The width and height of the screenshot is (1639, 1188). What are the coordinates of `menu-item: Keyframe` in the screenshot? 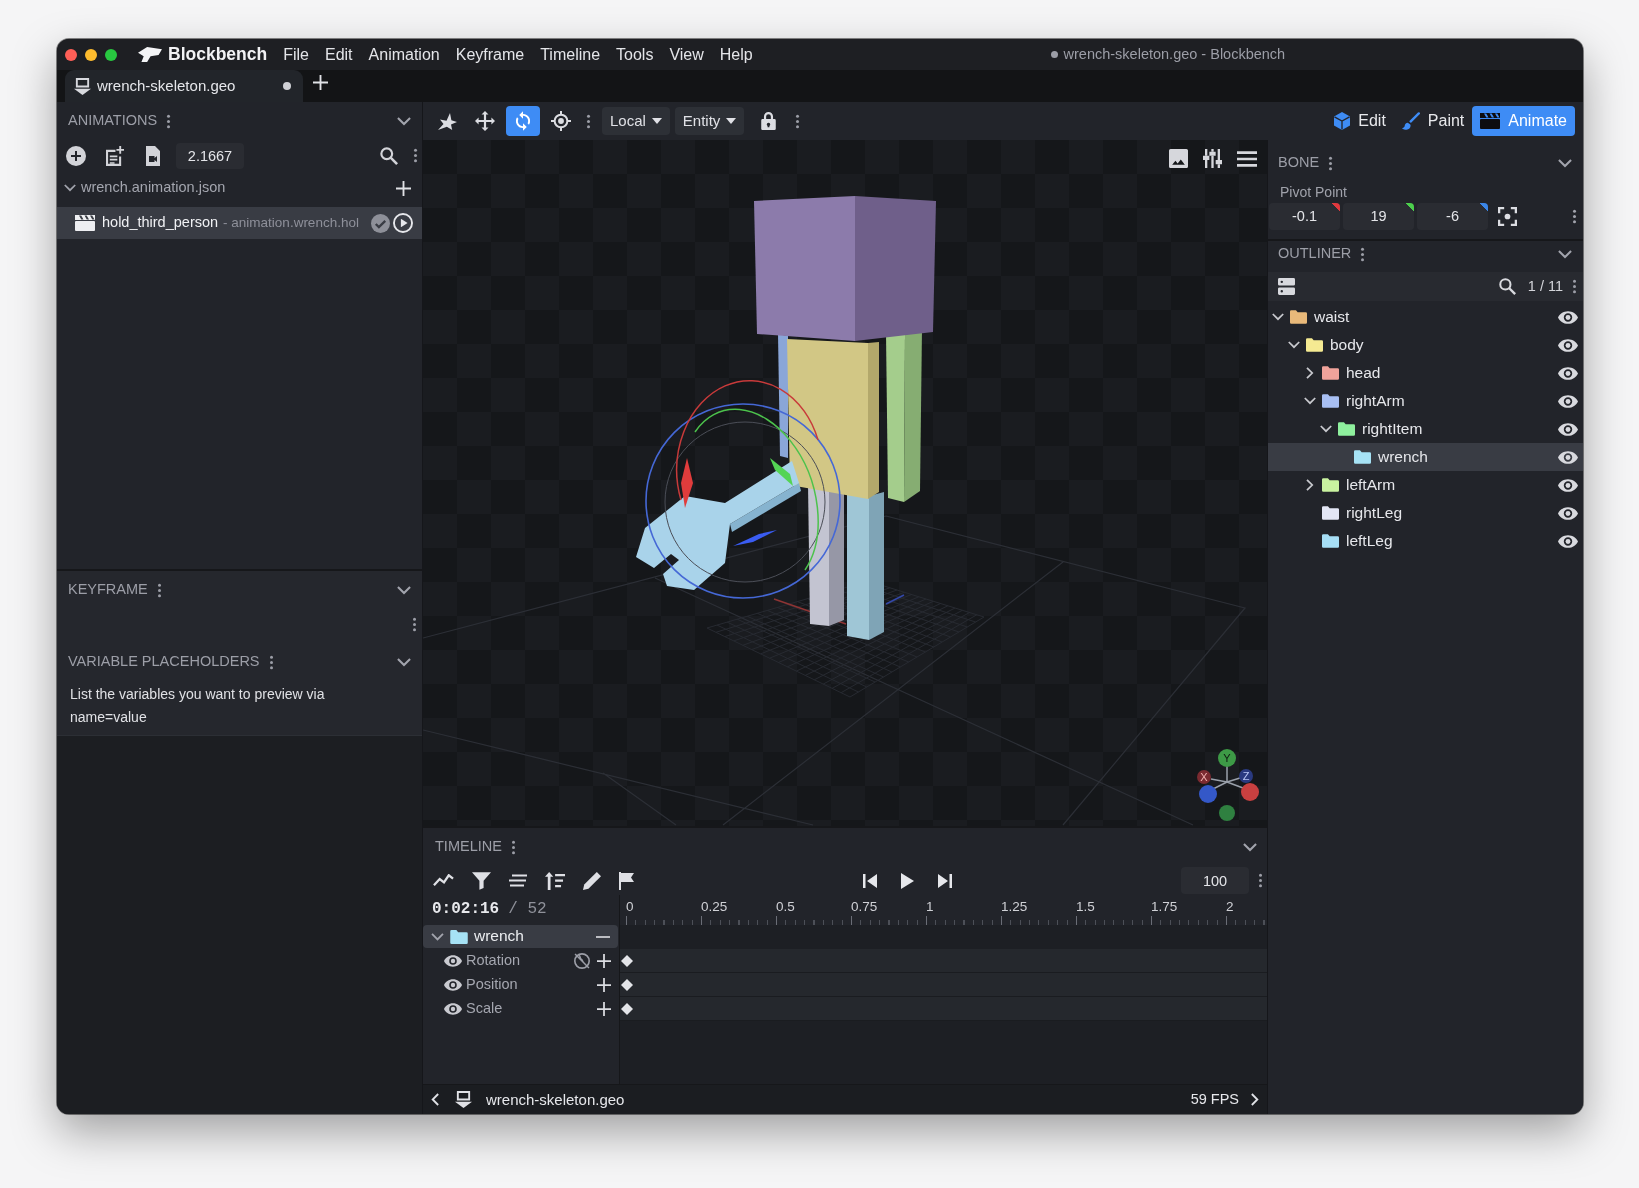 It's located at (490, 54).